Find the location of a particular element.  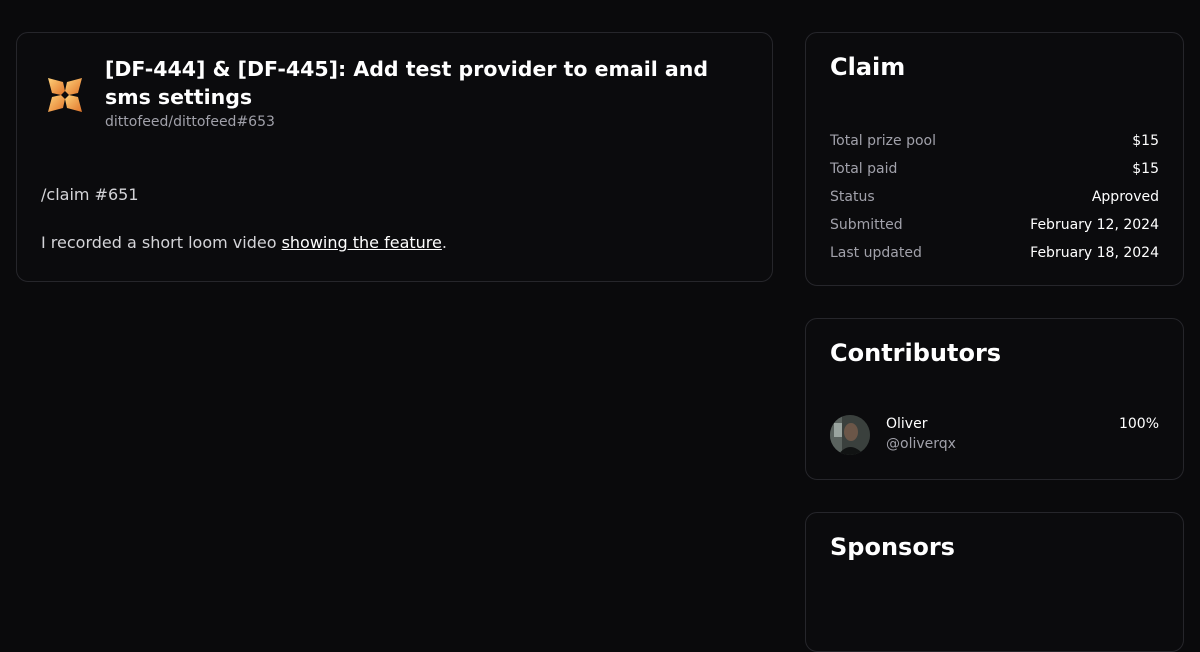

sponsors-heading: Sponsors is located at coordinates (892, 547).